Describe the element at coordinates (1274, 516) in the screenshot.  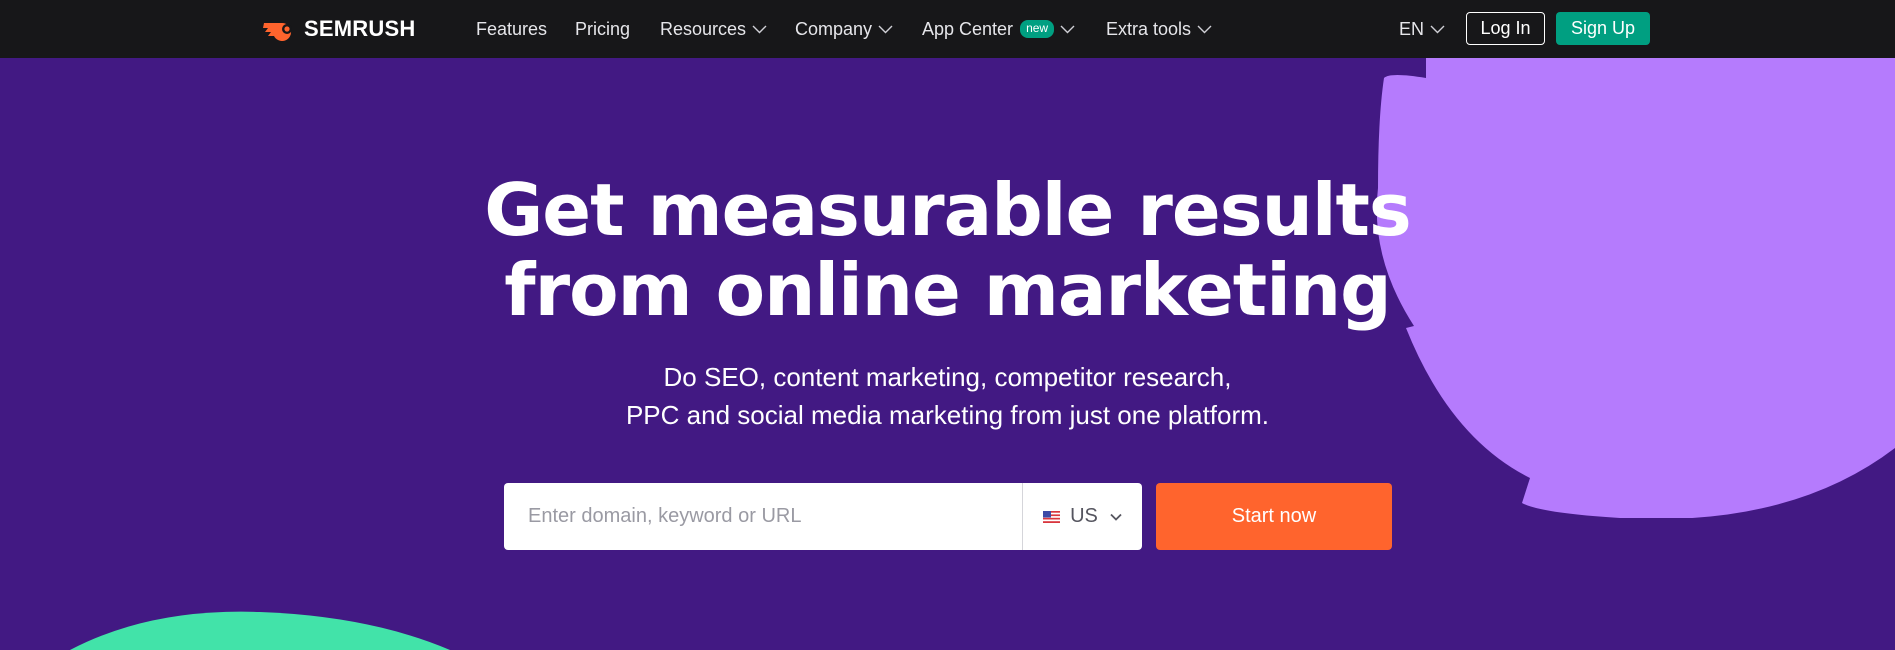
I see `start-now-button: Start now` at that location.